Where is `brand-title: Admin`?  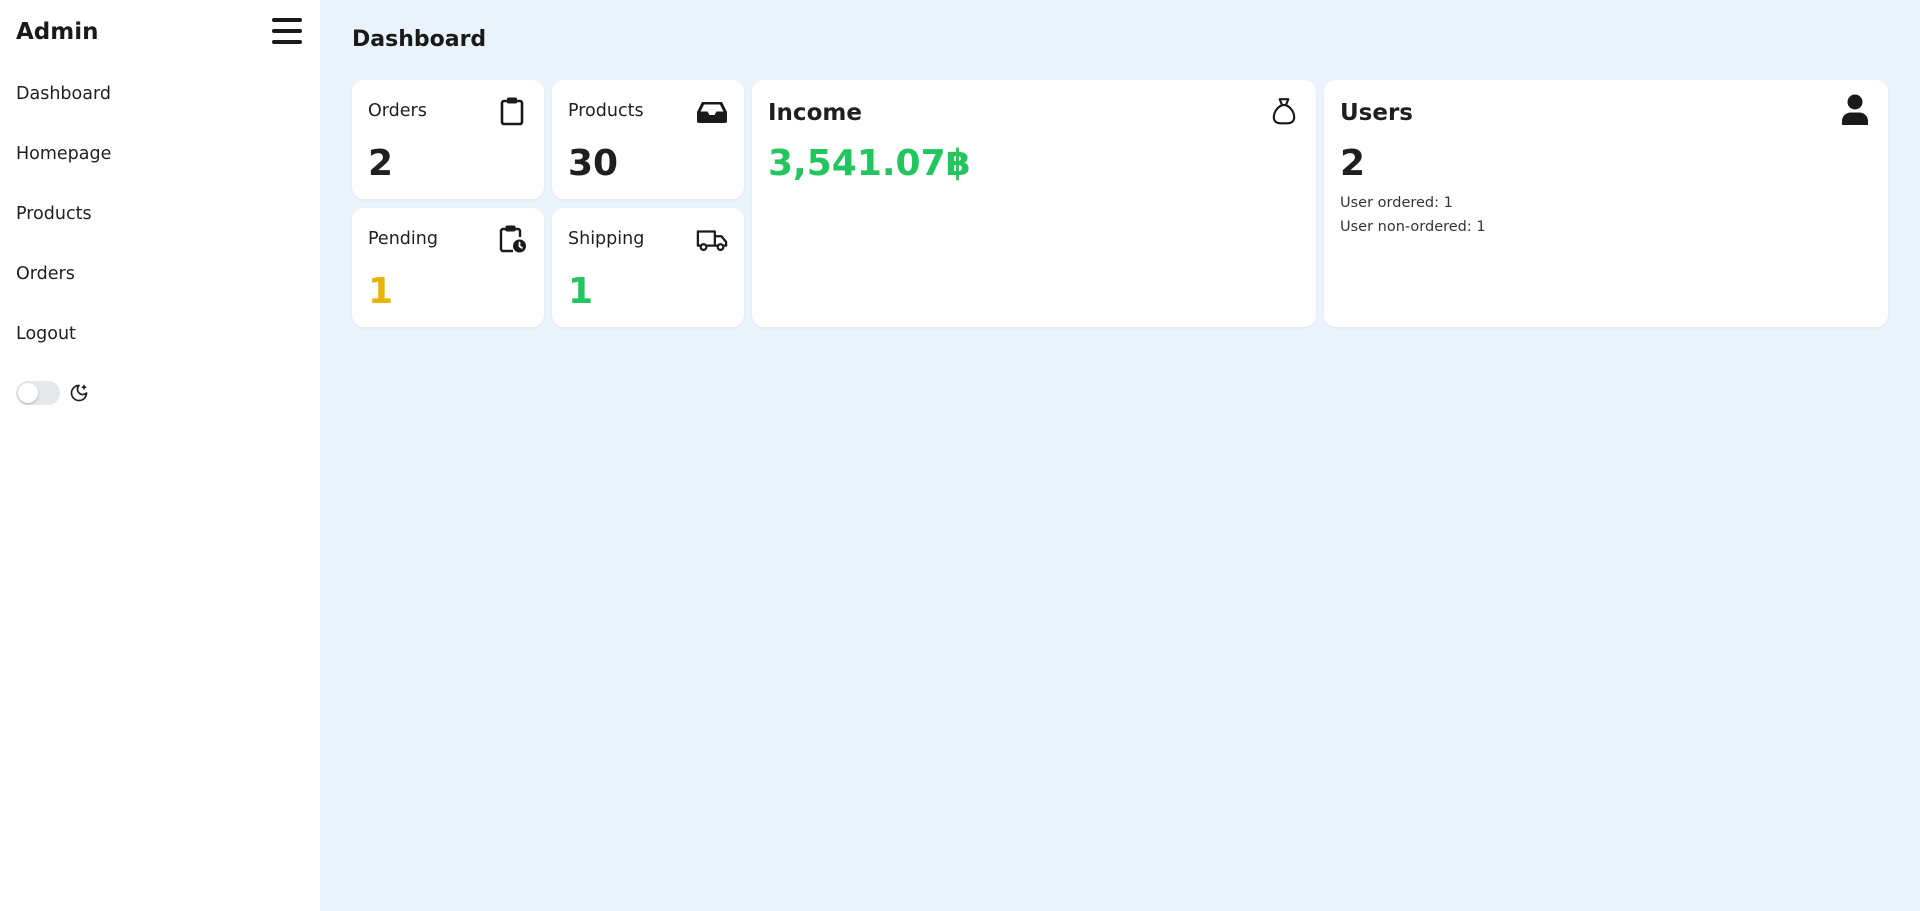
brand-title: Admin is located at coordinates (57, 32).